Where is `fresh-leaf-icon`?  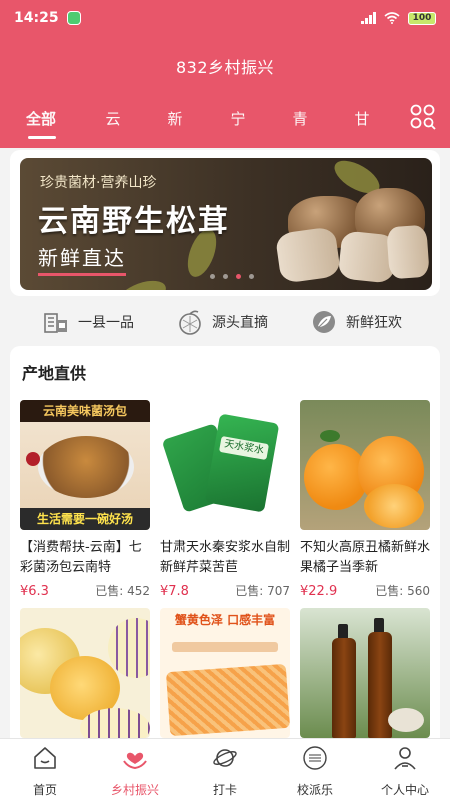
fresh-leaf-icon is located at coordinates (324, 322).